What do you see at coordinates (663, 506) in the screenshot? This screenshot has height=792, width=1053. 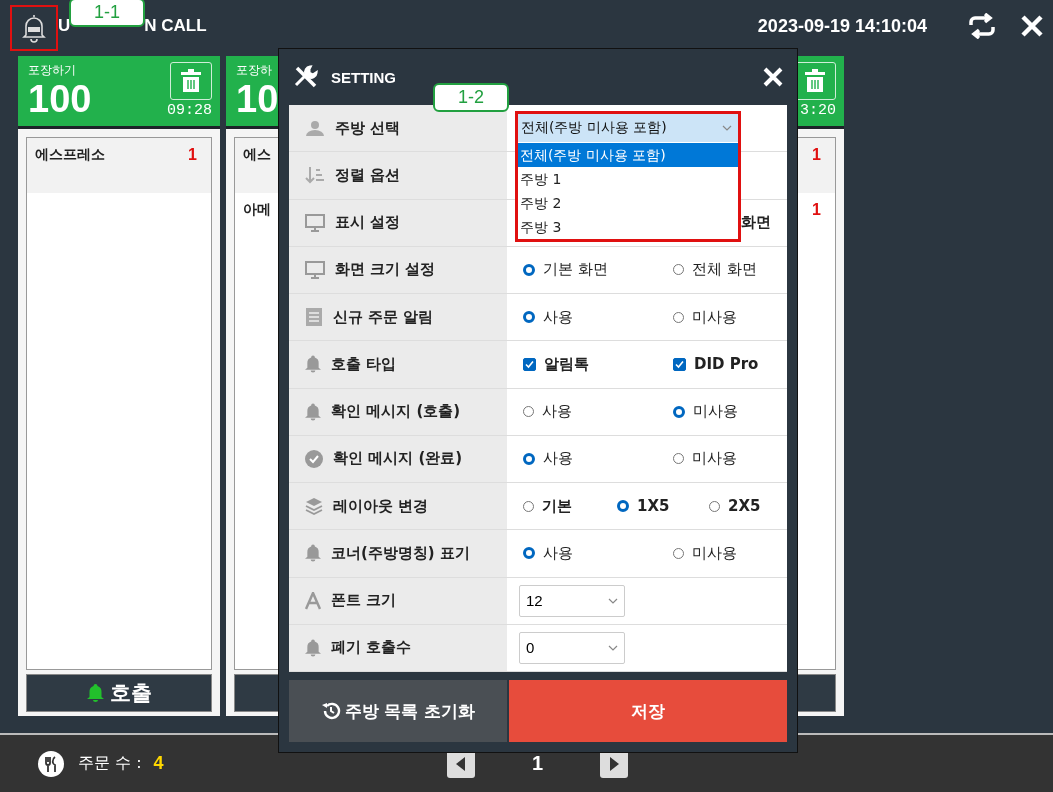 I see `radio-option: 1X5` at bounding box center [663, 506].